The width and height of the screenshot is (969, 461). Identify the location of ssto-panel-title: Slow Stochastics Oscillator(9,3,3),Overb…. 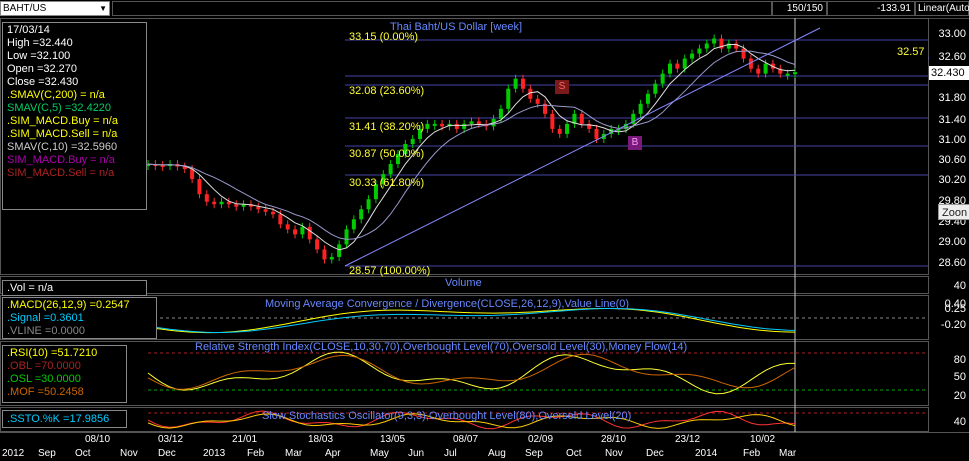
(447, 416).